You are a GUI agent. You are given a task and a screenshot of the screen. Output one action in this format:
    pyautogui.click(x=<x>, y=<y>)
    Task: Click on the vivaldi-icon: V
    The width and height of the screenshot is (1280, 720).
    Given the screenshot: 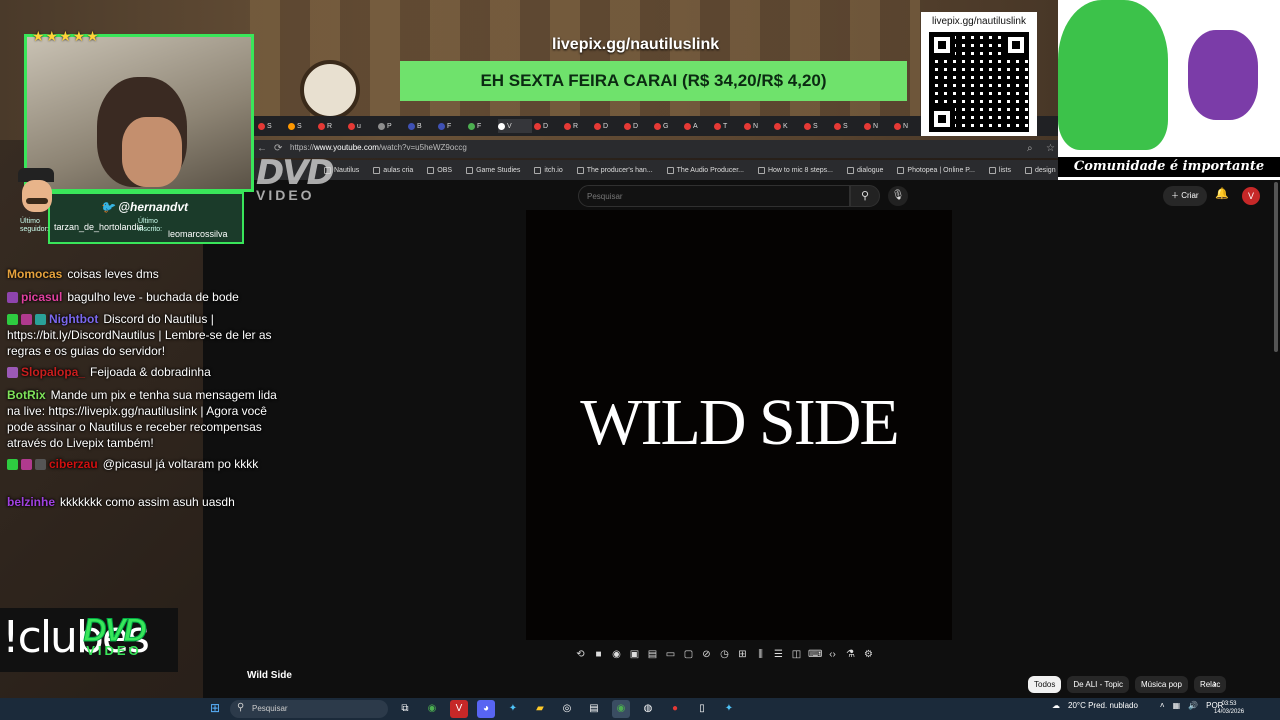 What is the action you would take?
    pyautogui.click(x=459, y=709)
    